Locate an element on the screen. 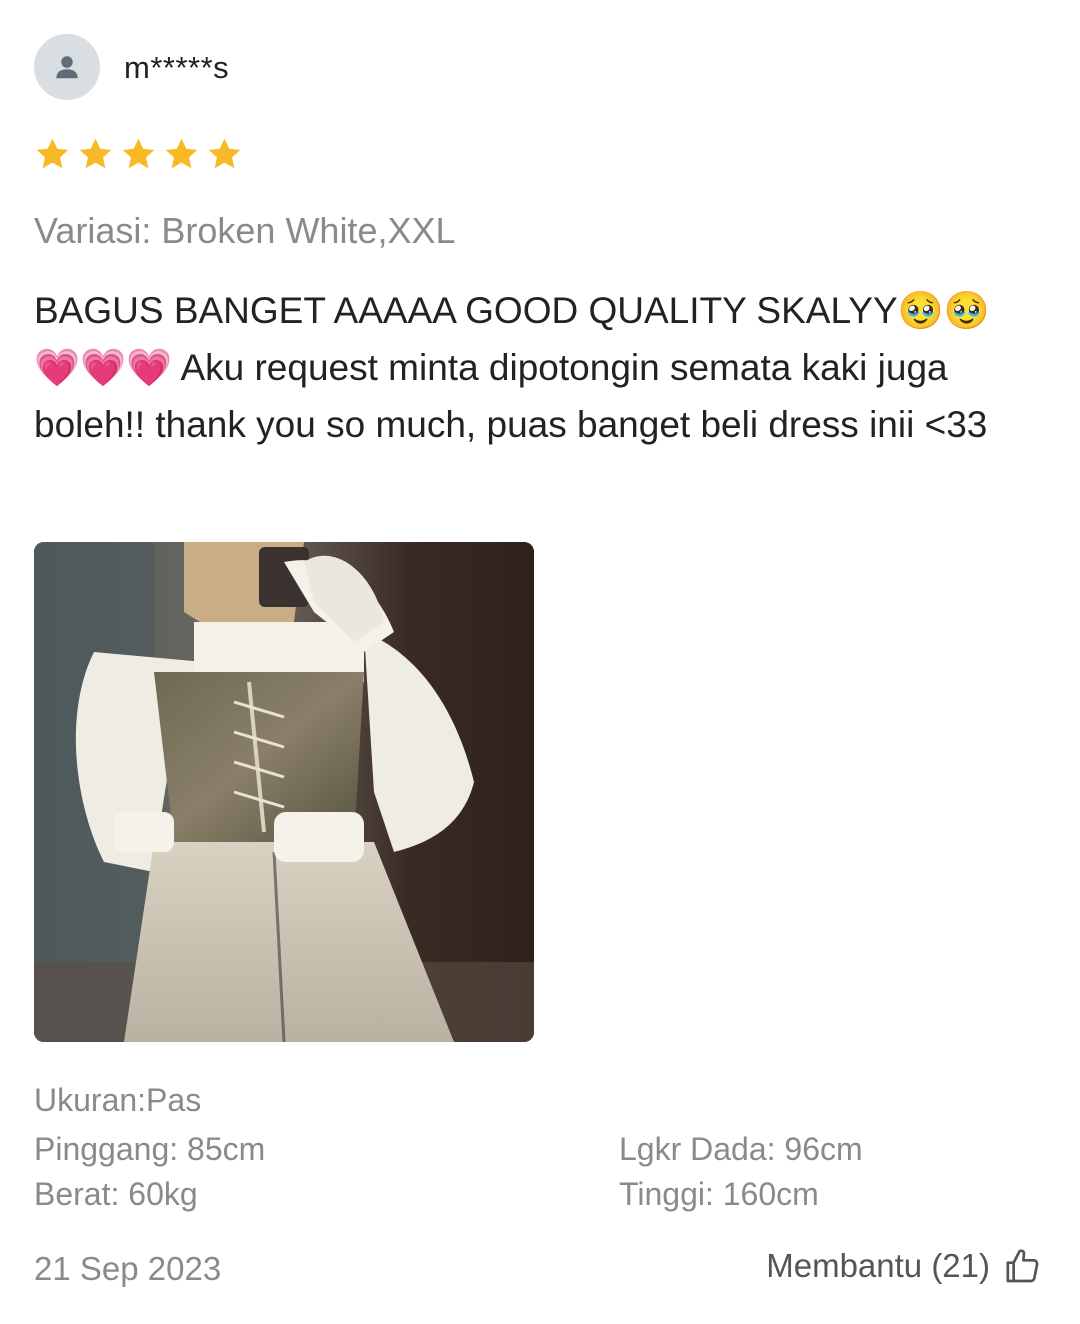 The height and width of the screenshot is (1324, 1080). attribute-lingkar-dada: Lgkr Dada: 96cm is located at coordinates (741, 1149).